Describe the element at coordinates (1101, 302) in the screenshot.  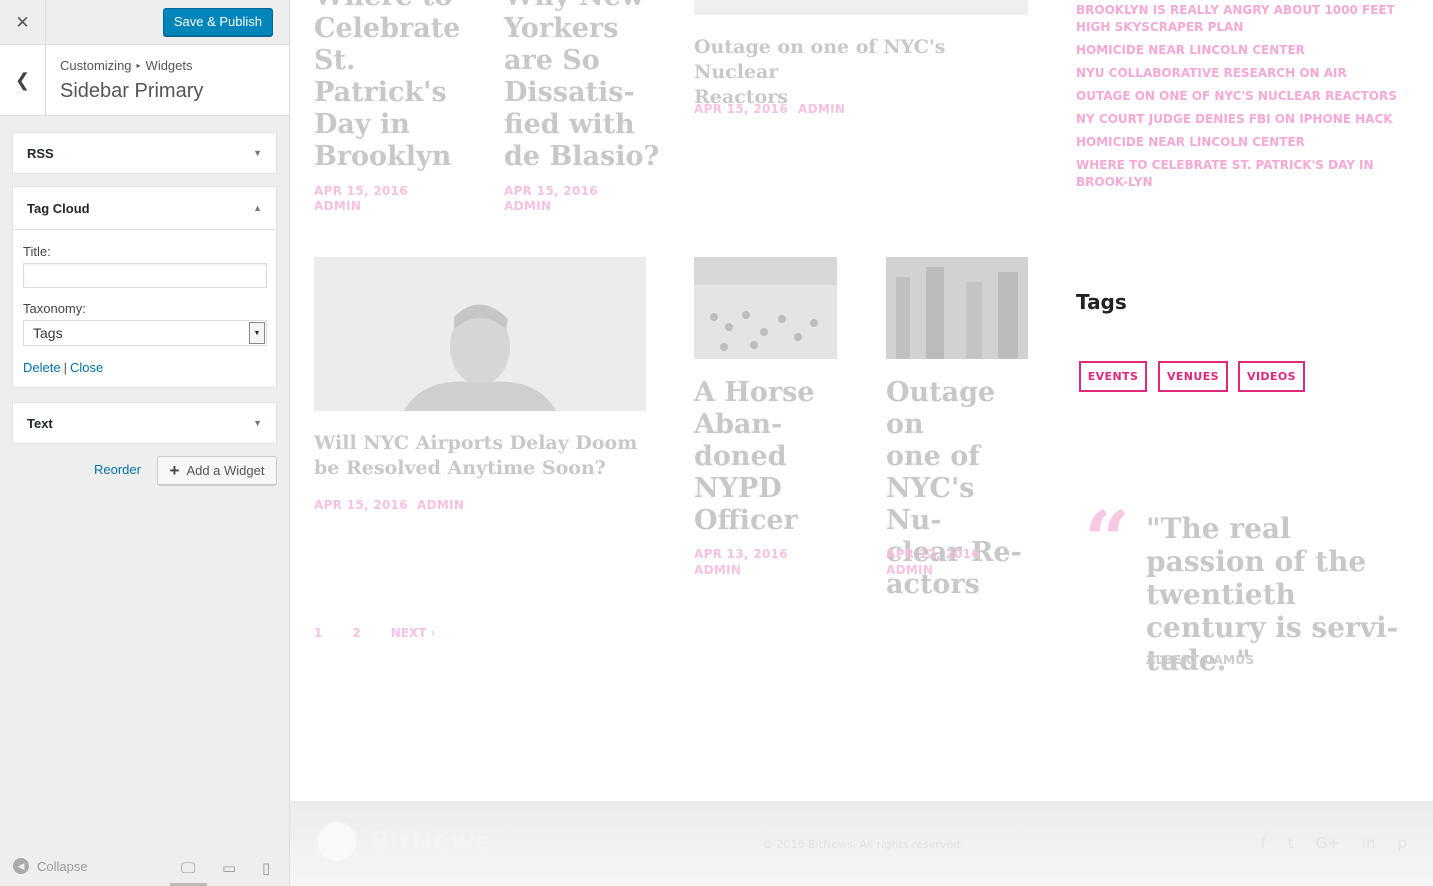
I see `tags-widget-title: Tags` at that location.